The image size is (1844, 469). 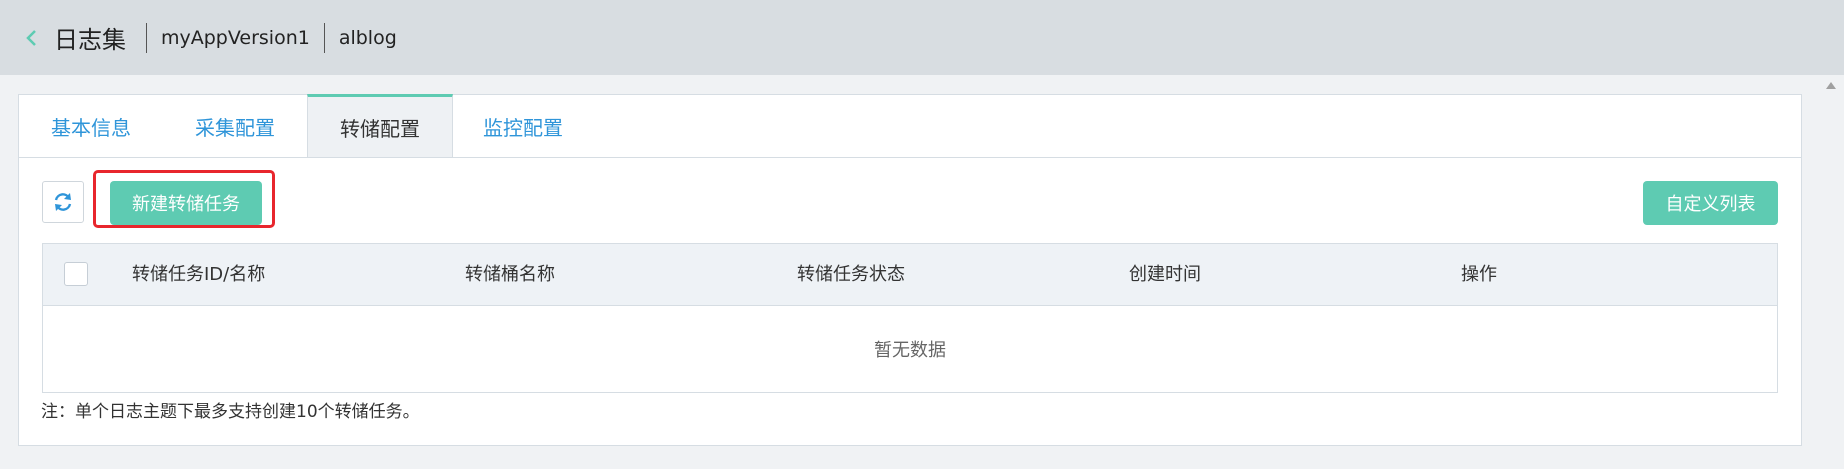 I want to click on custom-list-button: 自定义列表, so click(x=1710, y=203).